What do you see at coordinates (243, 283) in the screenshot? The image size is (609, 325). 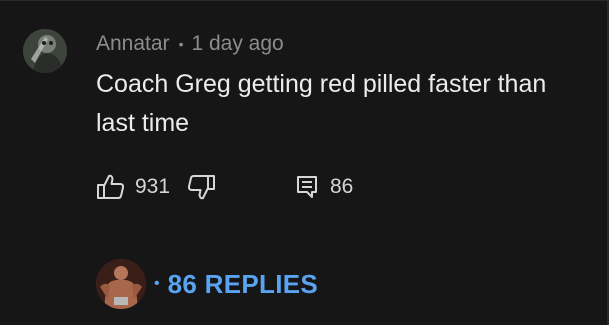 I see `replies-label: 86 REPLIES` at bounding box center [243, 283].